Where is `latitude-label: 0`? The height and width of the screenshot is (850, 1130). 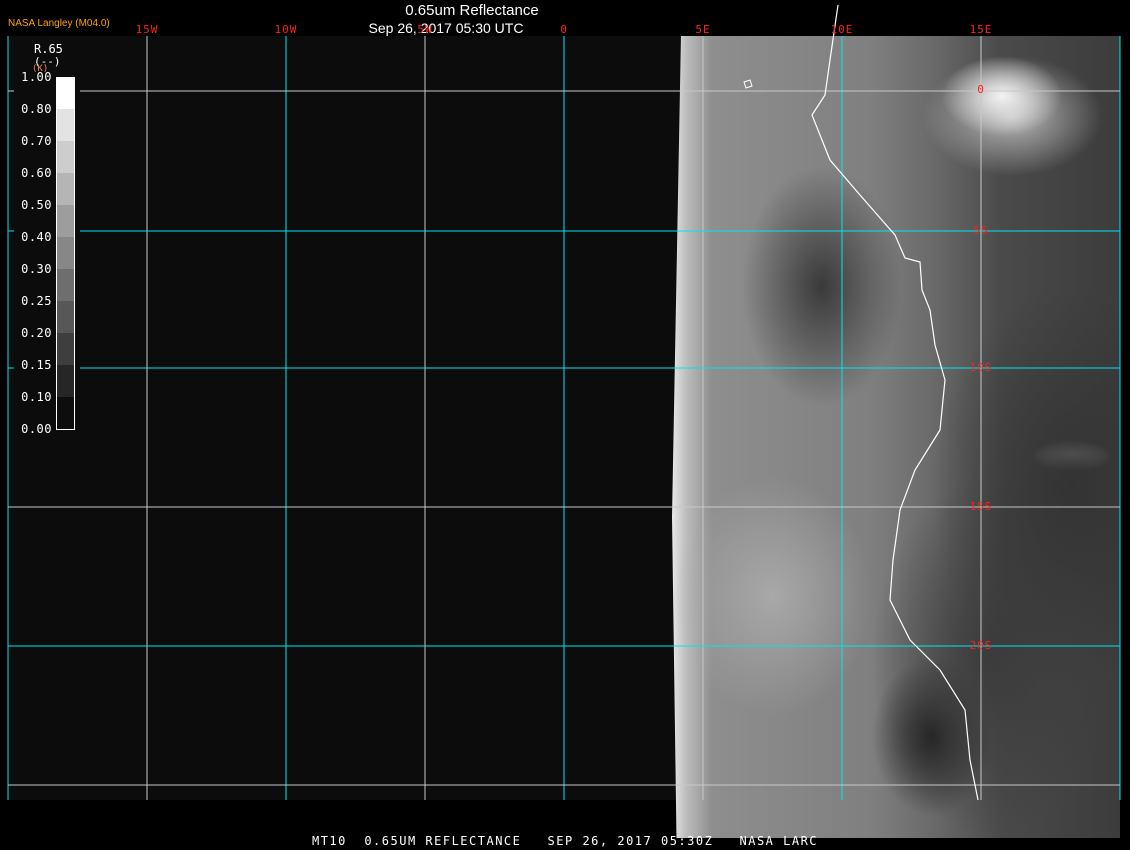
latitude-label: 0 is located at coordinates (981, 89).